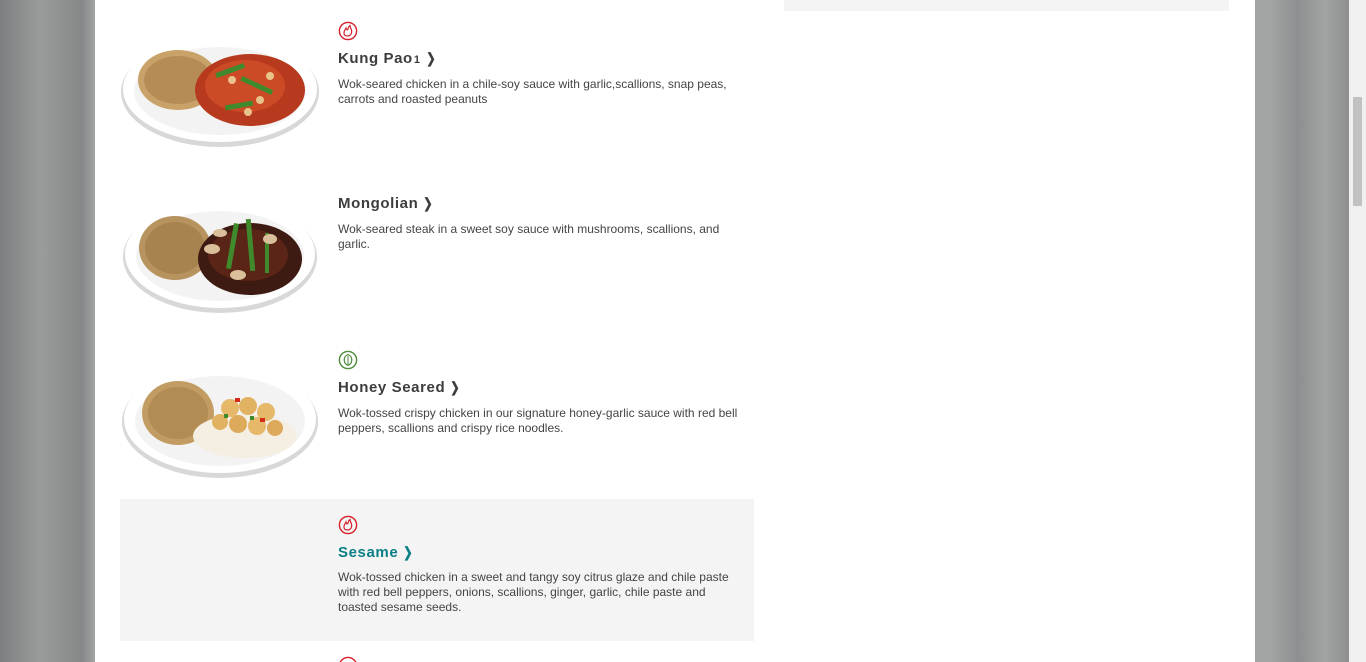 Image resolution: width=1366 pixels, height=662 pixels. Describe the element at coordinates (220, 90) in the screenshot. I see `dish-image-kung-pao` at that location.